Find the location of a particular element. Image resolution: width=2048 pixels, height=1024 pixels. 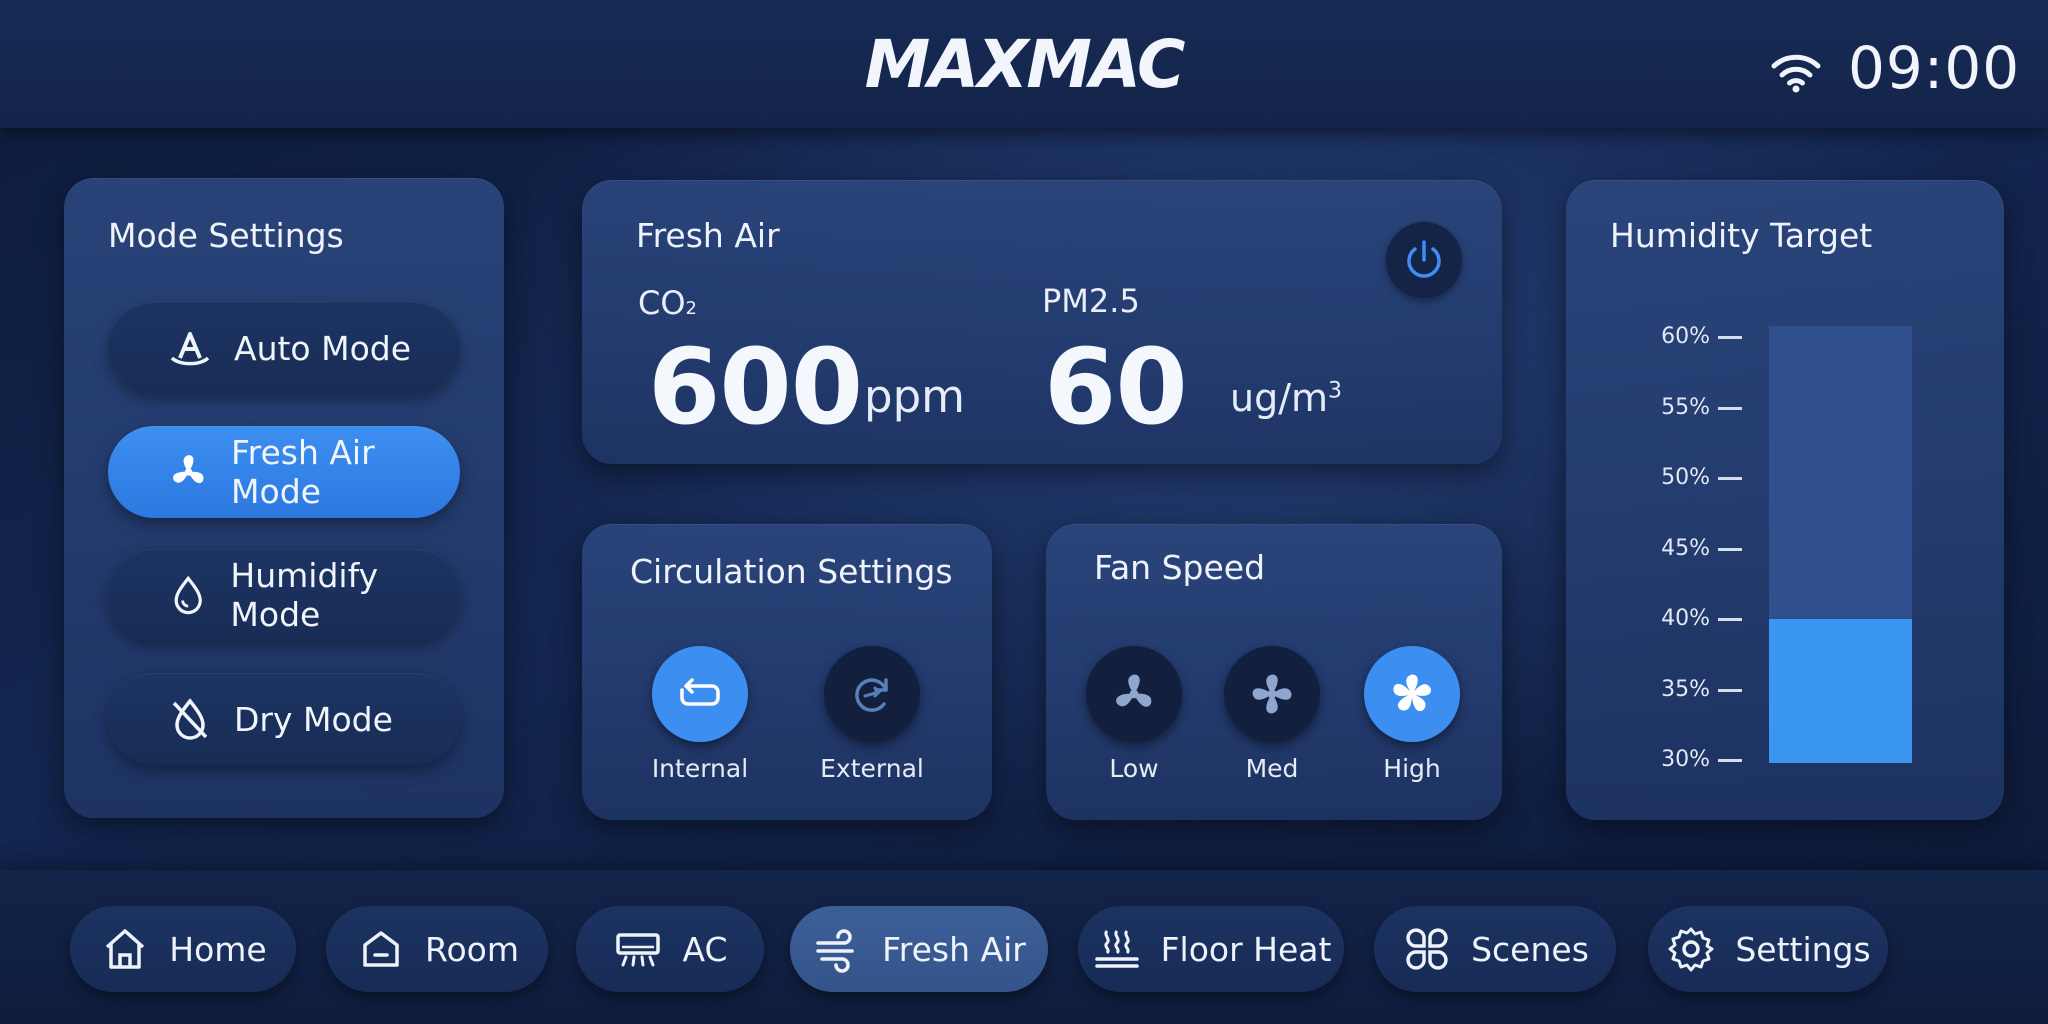

scenes-icon is located at coordinates (1427, 949).